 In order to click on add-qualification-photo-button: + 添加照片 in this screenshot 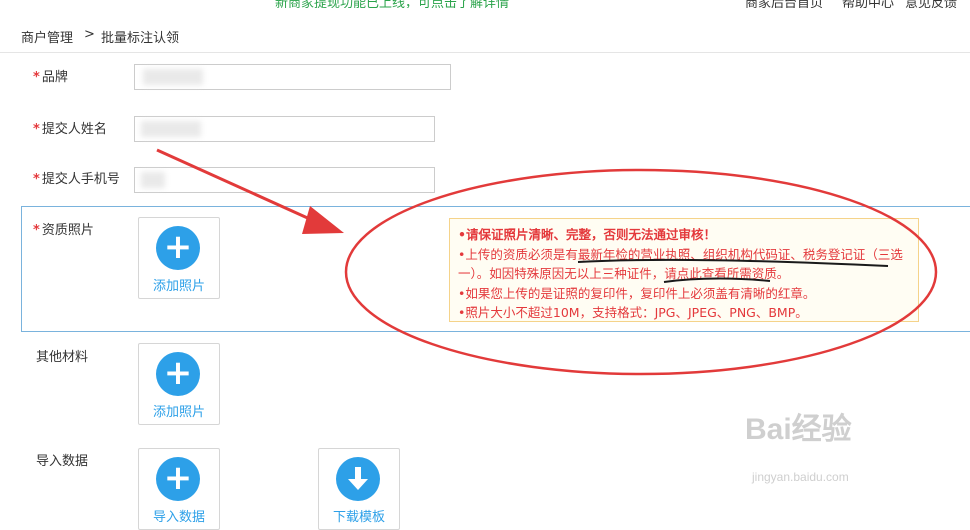, I will do `click(179, 258)`.